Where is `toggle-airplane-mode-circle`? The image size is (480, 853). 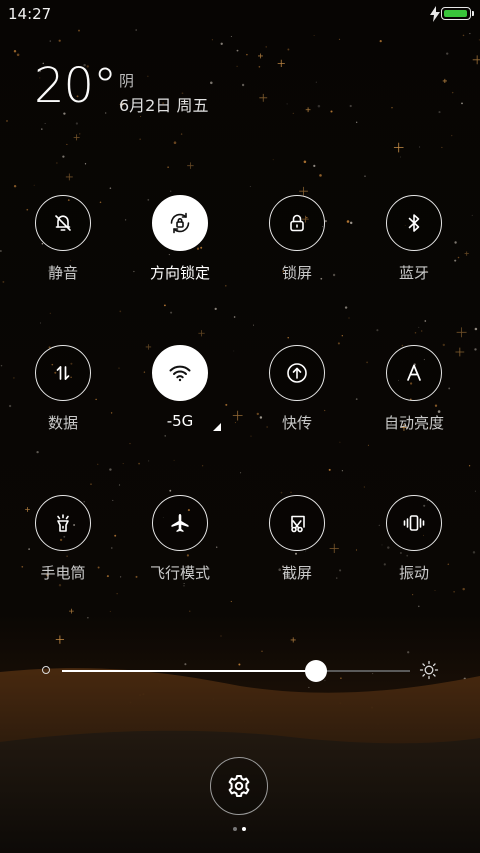 toggle-airplane-mode-circle is located at coordinates (180, 523).